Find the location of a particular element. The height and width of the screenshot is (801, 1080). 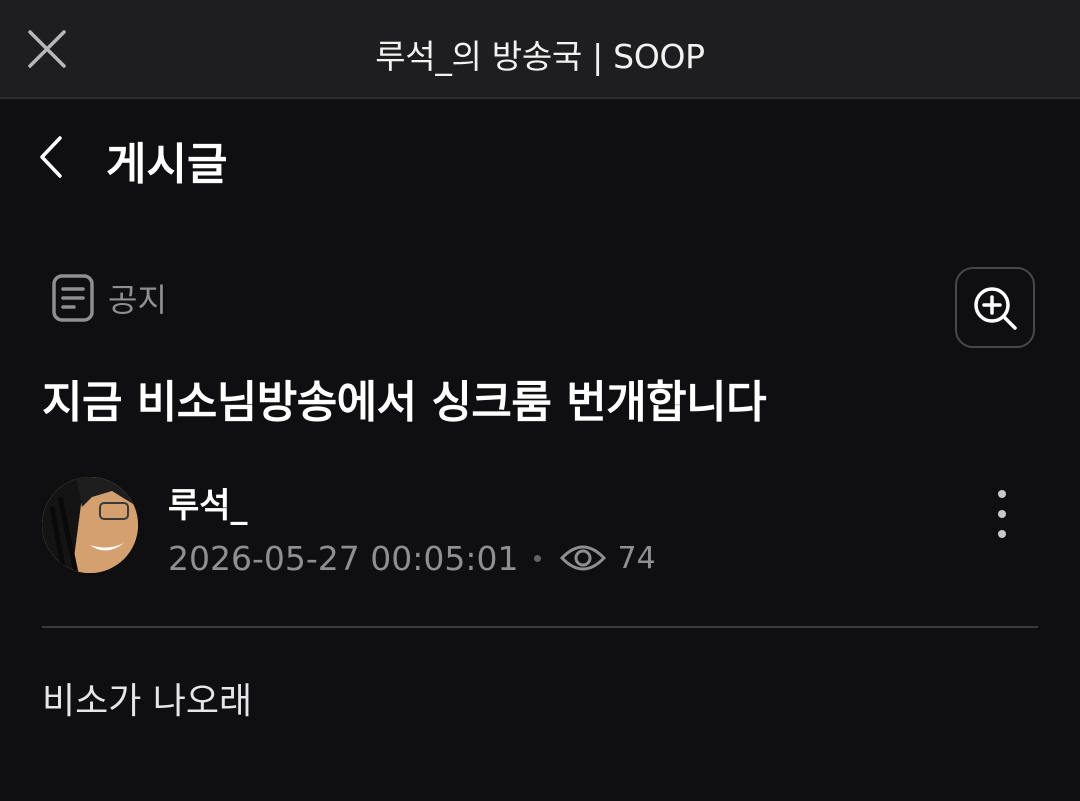

back-button is located at coordinates (52, 157).